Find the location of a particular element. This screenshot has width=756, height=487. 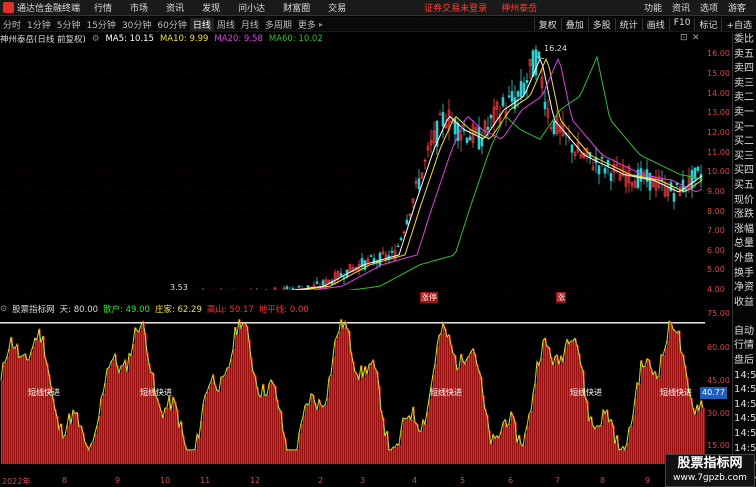

indicator-name: 股票指标网 is located at coordinates (33, 309).